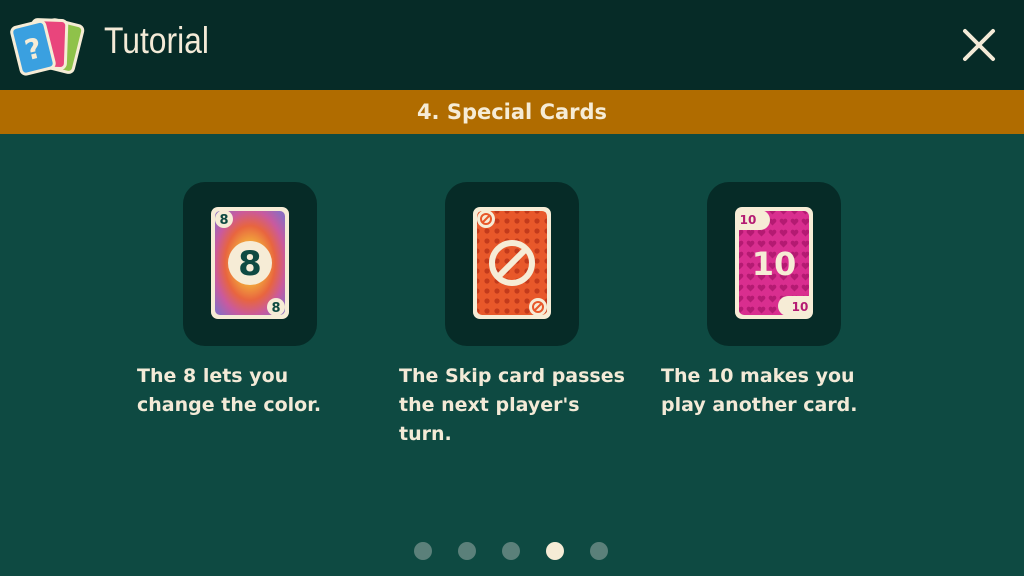 Image resolution: width=1024 pixels, height=576 pixels. I want to click on card-tile-skip, so click(512, 264).